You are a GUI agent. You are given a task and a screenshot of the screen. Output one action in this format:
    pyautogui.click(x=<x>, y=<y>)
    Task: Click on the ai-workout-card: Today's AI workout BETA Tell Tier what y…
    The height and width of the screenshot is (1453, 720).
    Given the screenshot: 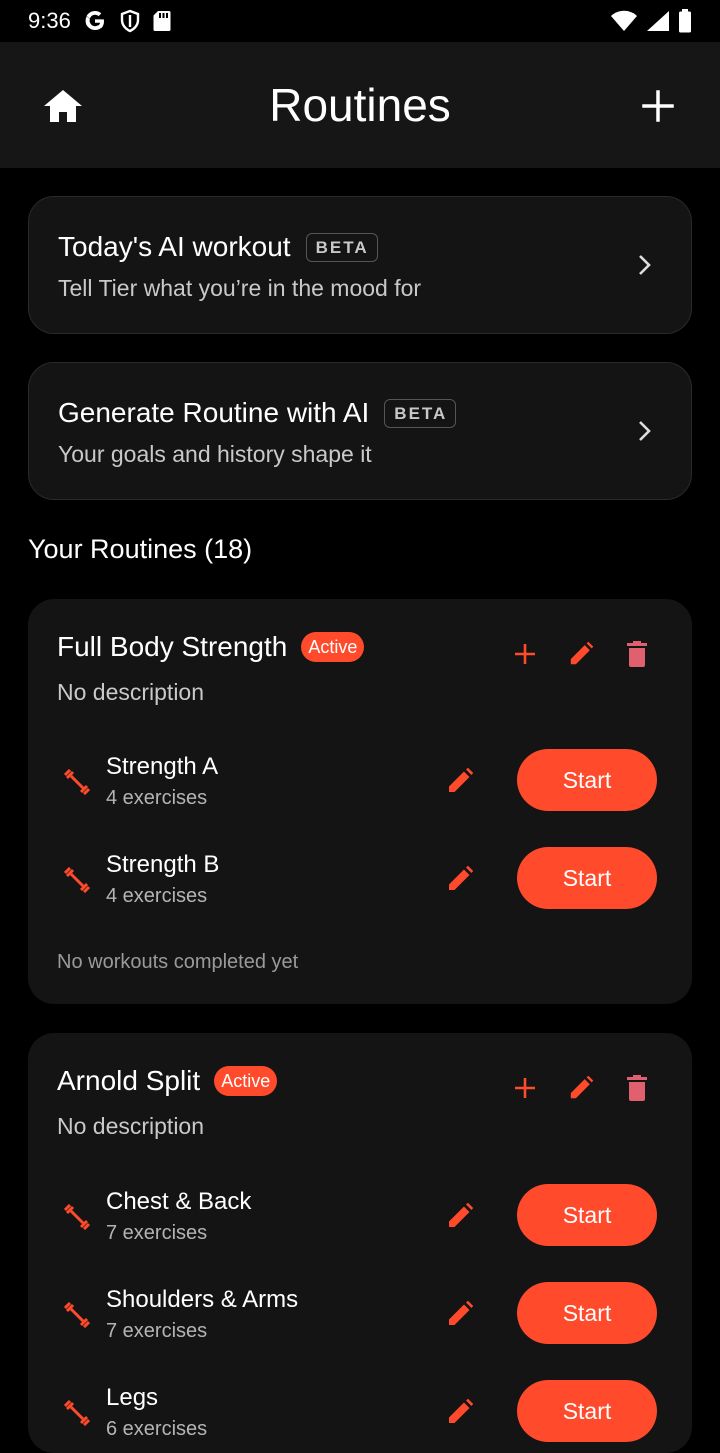 What is the action you would take?
    pyautogui.click(x=360, y=265)
    